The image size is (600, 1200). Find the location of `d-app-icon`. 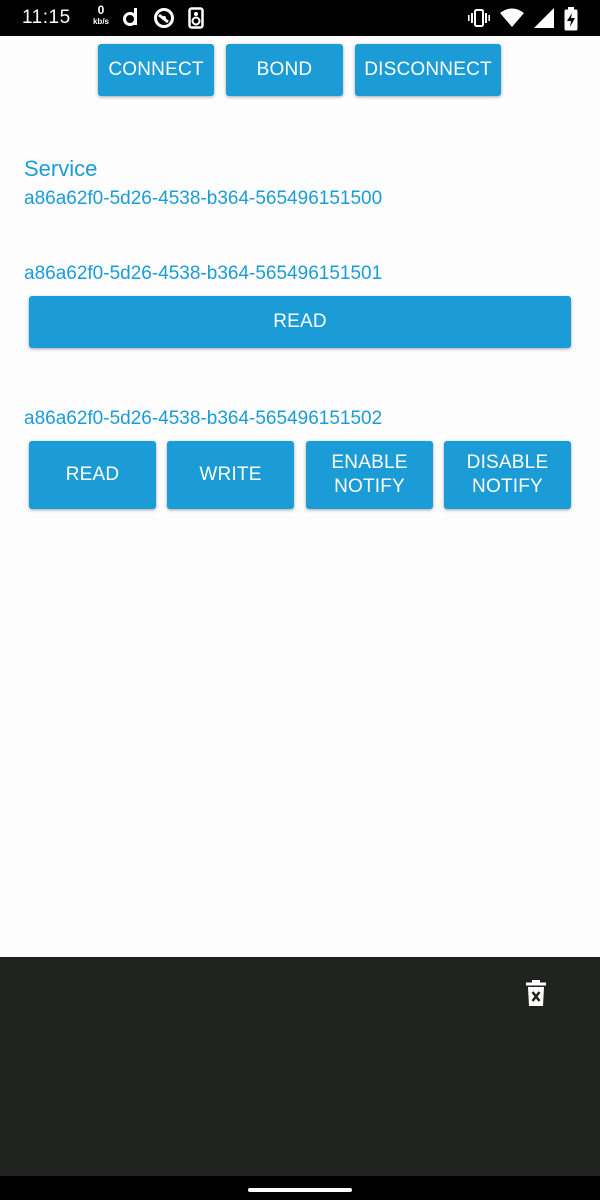

d-app-icon is located at coordinates (130, 17).